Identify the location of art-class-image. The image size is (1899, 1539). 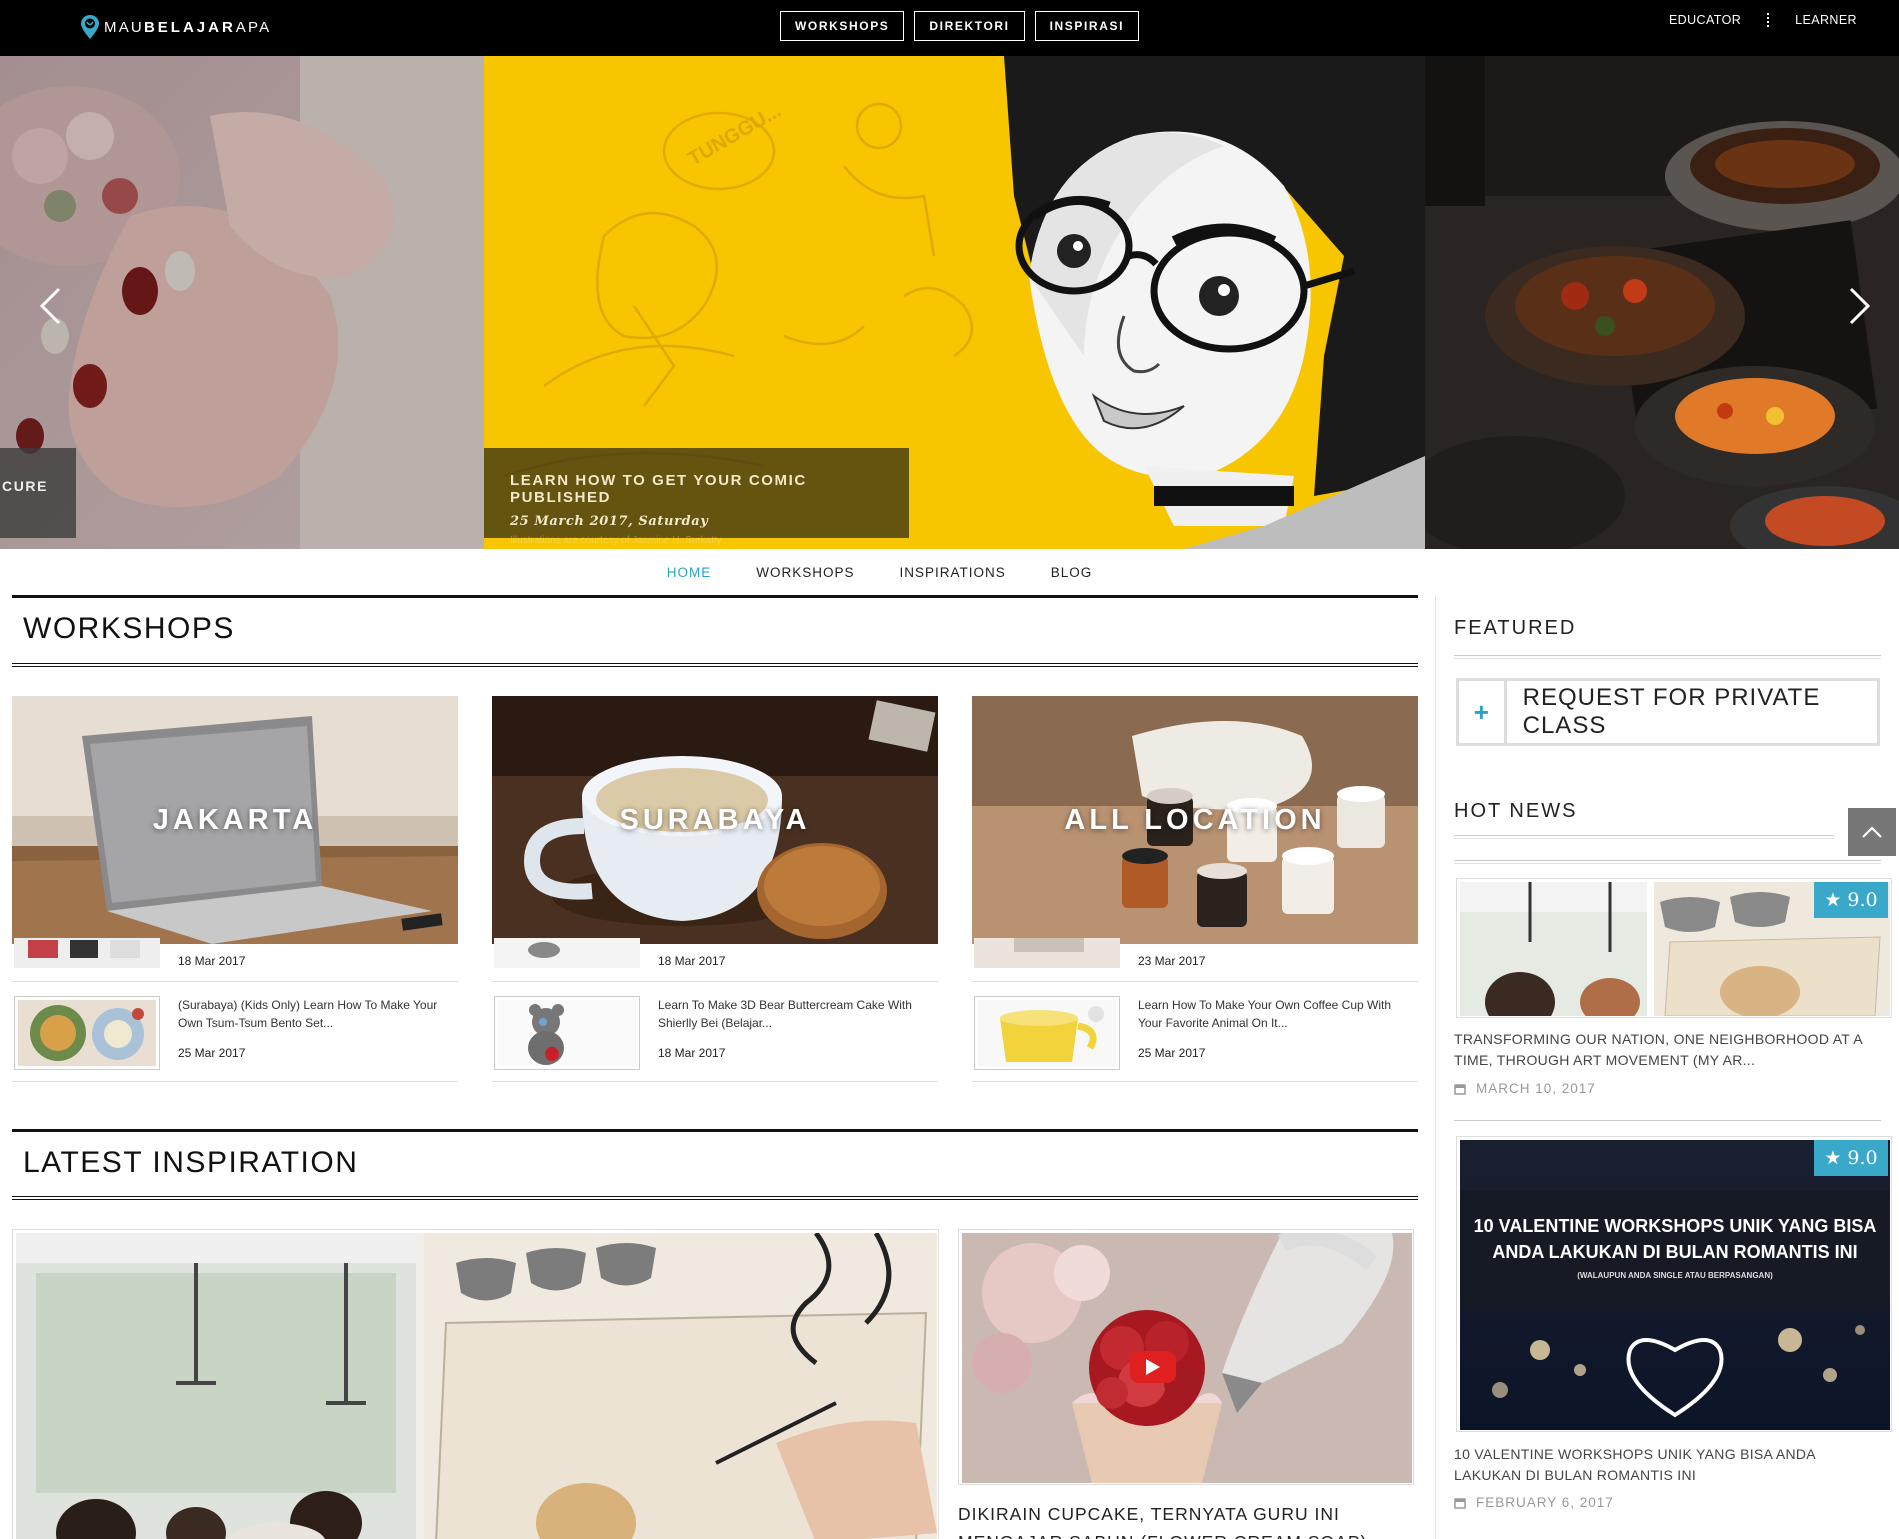
(476, 1385).